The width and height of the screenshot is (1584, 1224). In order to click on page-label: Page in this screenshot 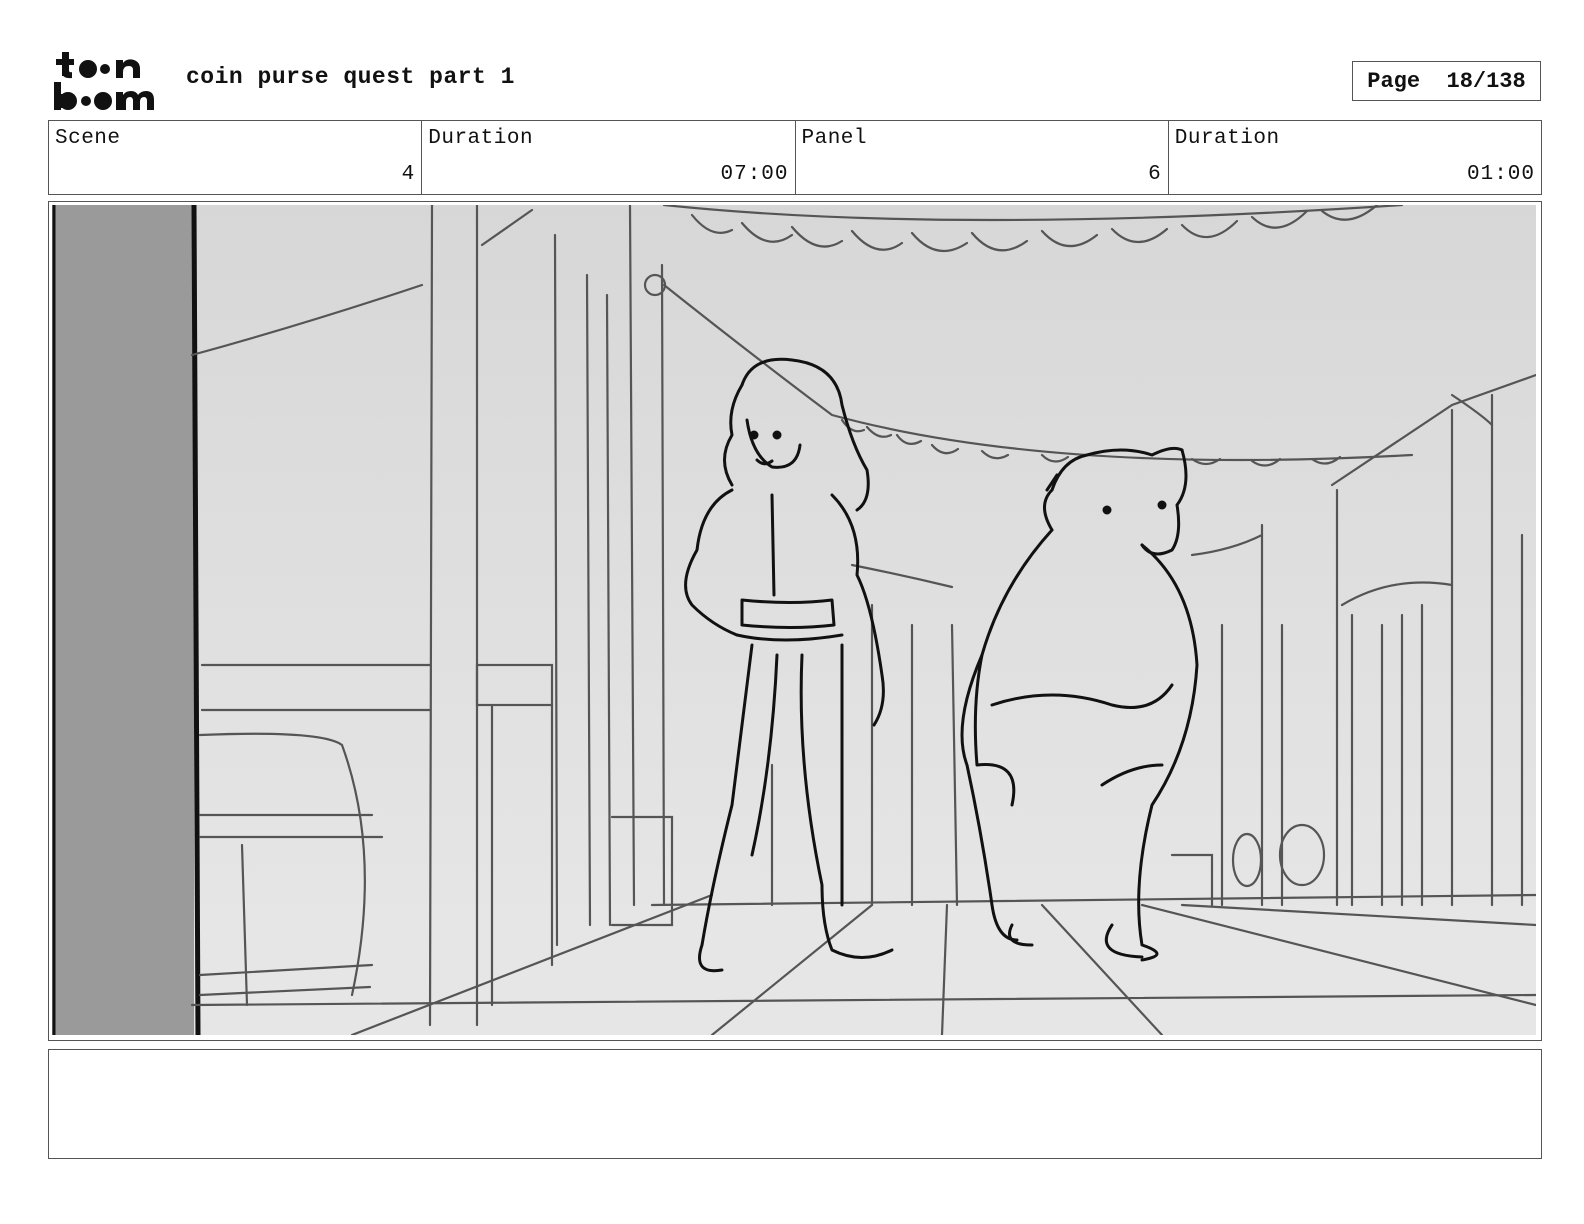, I will do `click(1394, 81)`.